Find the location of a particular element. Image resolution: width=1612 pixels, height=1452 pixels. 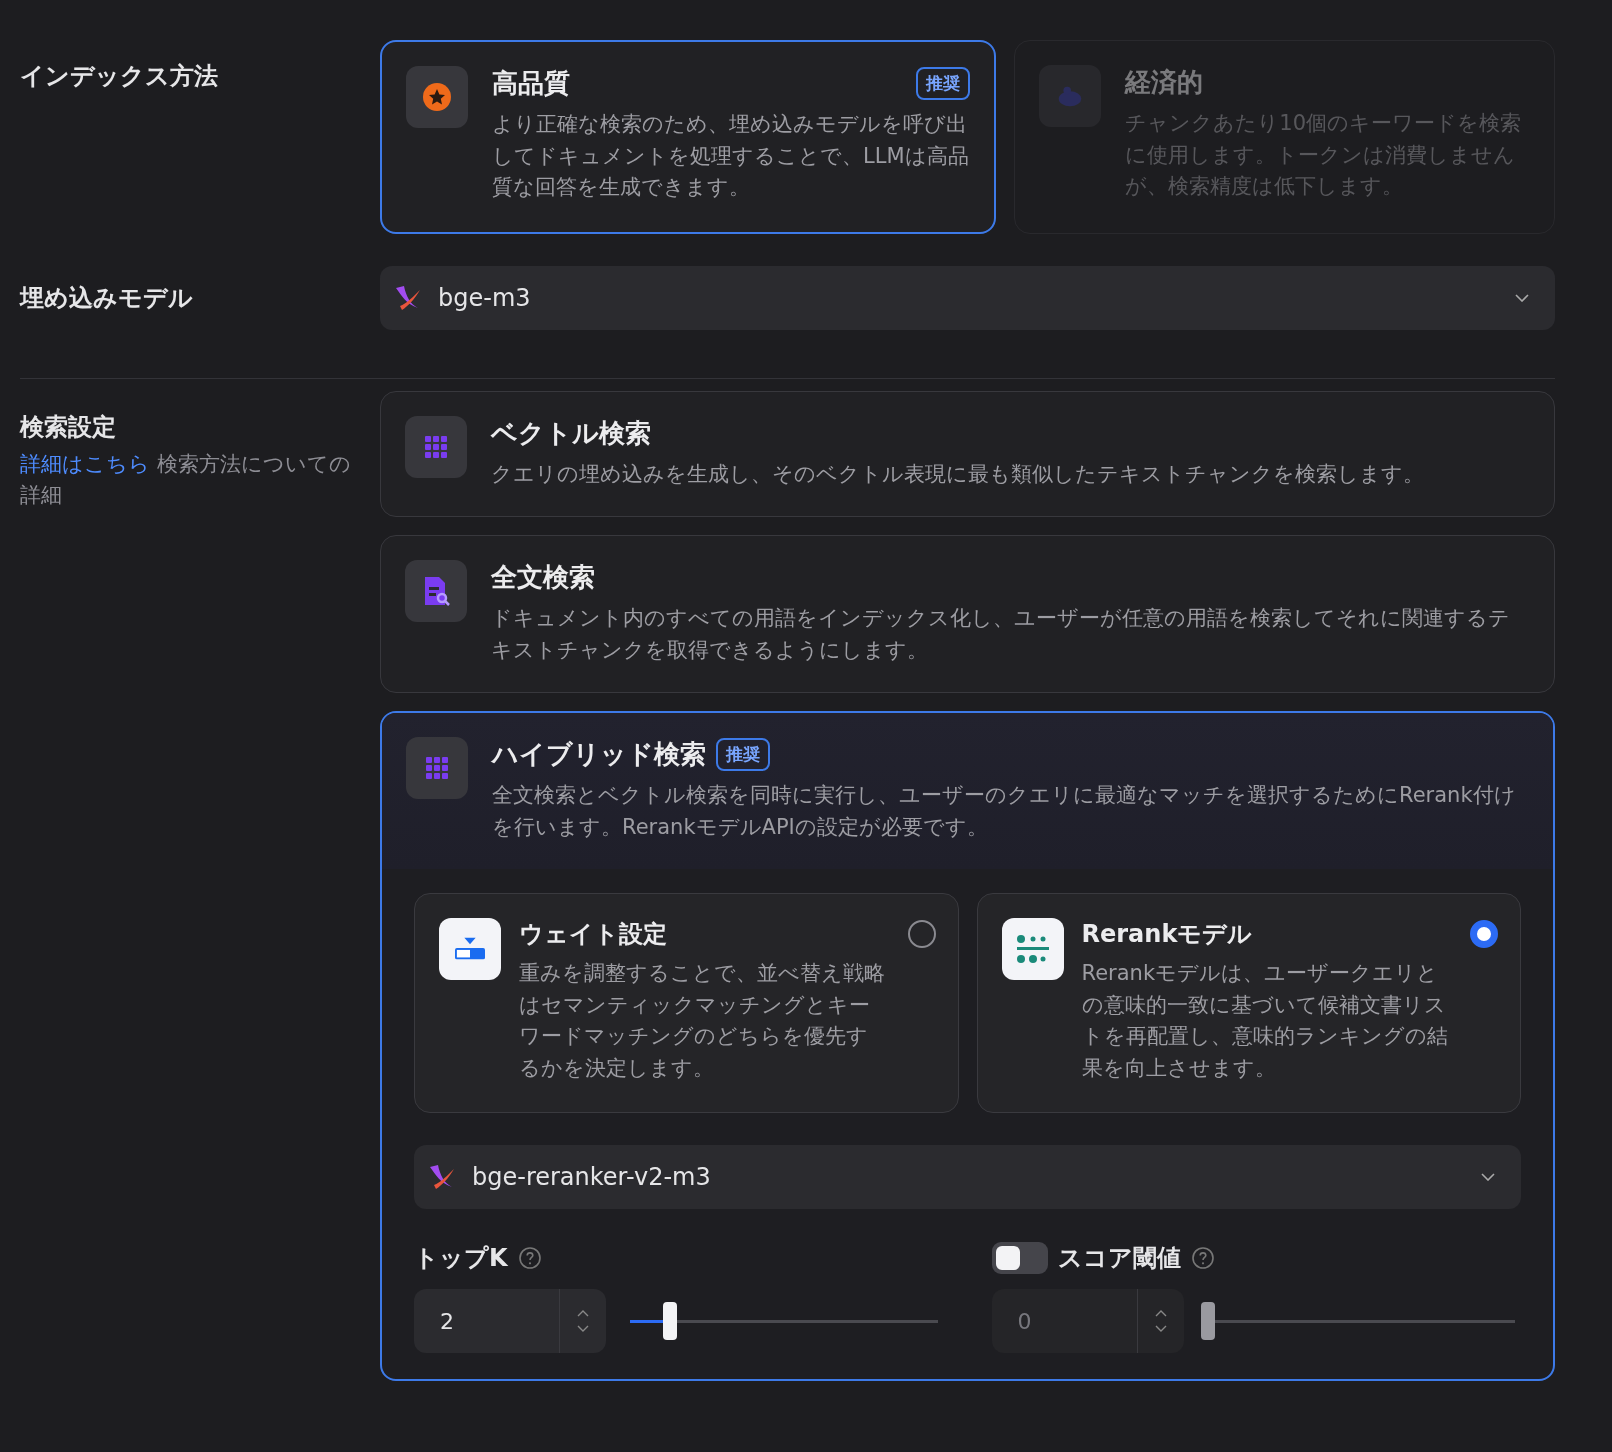

option-description: クエリの埋め込みを生成し、そのベクトル表現に最も類似したテキストチャンクを検索します。 is located at coordinates (958, 474).